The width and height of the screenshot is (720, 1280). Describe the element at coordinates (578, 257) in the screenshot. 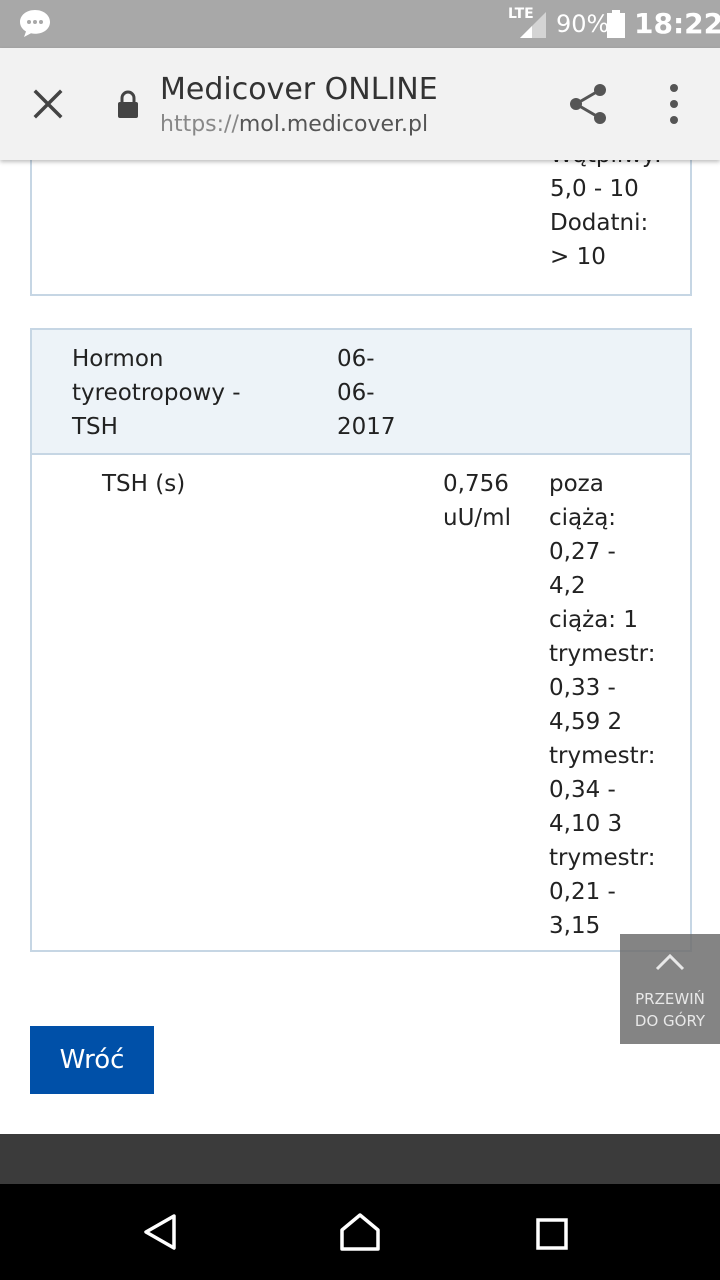

I see `reference-line: > 10` at that location.